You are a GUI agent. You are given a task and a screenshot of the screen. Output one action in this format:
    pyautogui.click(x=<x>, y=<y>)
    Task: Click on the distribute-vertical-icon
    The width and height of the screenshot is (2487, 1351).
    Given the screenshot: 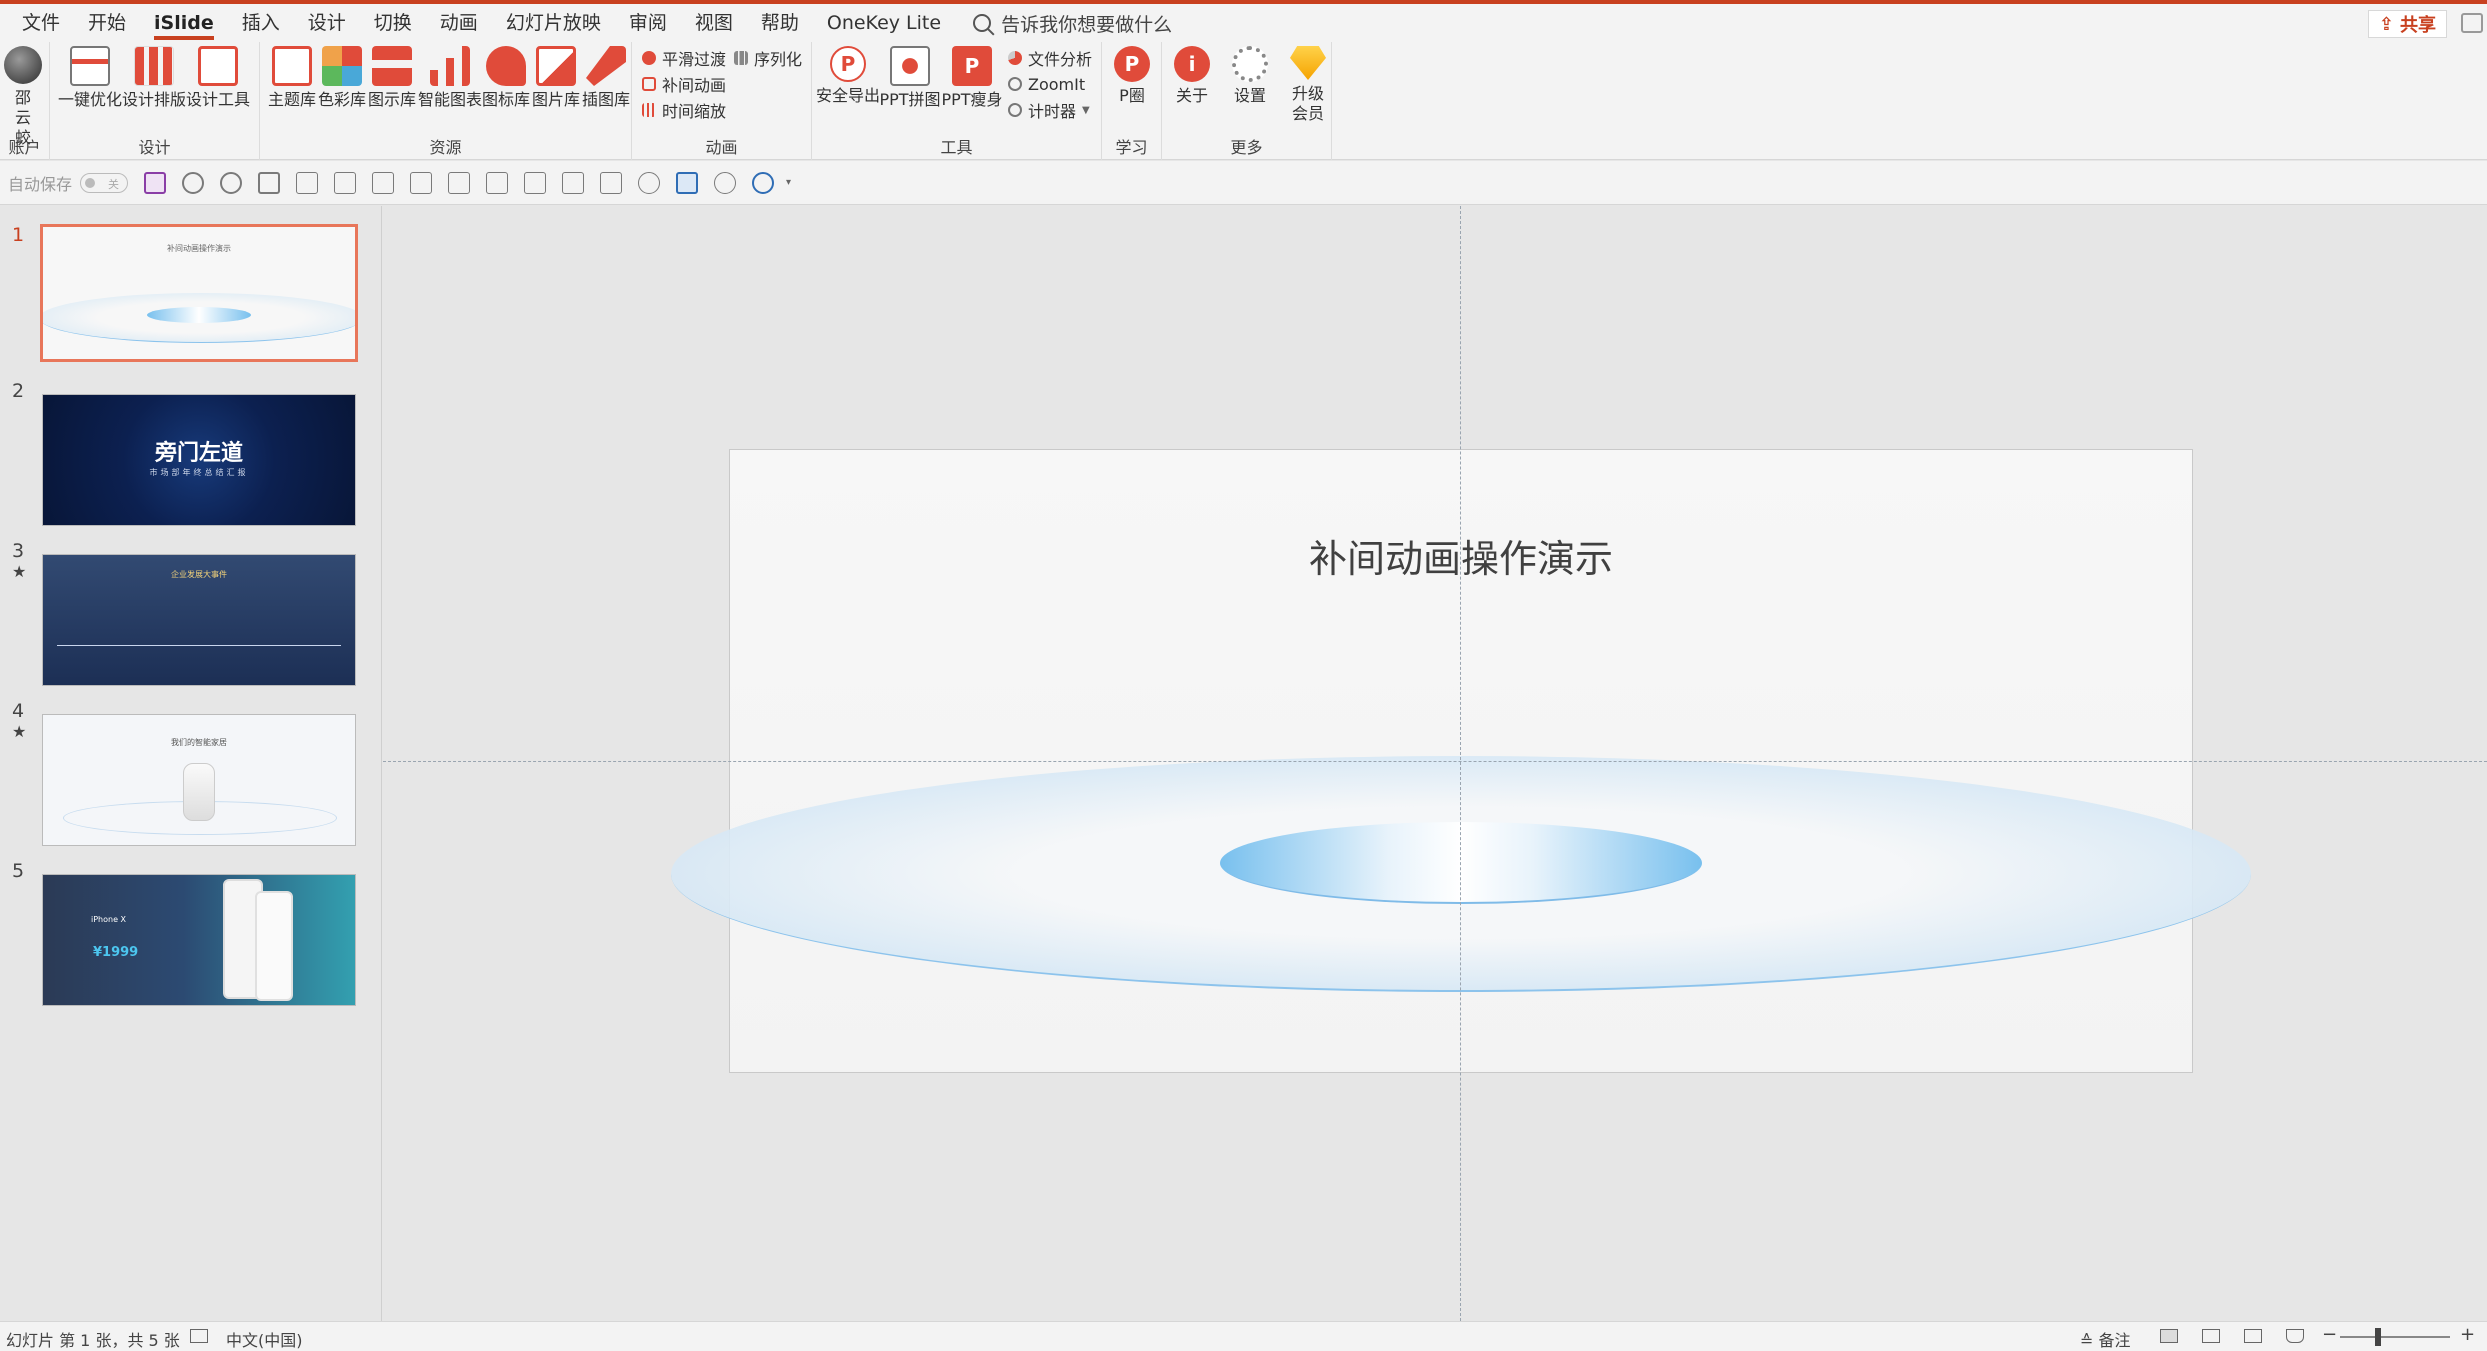 What is the action you would take?
    pyautogui.click(x=573, y=182)
    